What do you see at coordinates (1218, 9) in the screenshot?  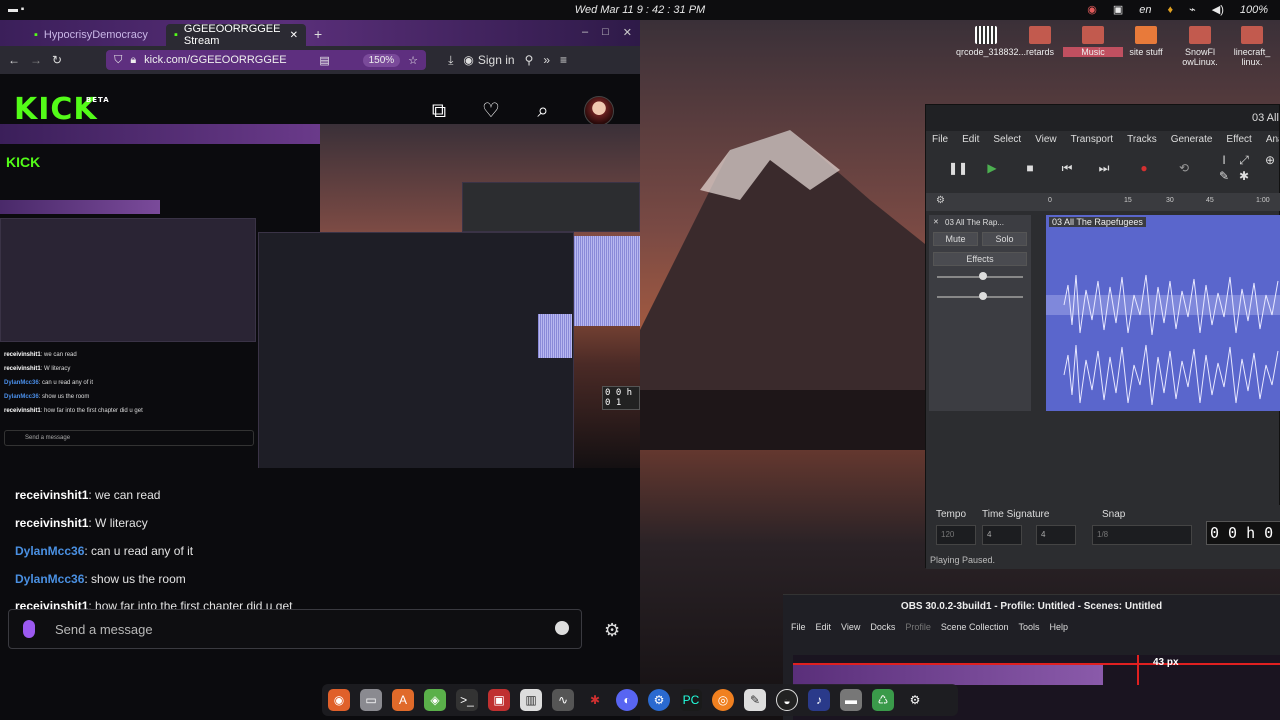 I see `volume-icon: ◀)` at bounding box center [1218, 9].